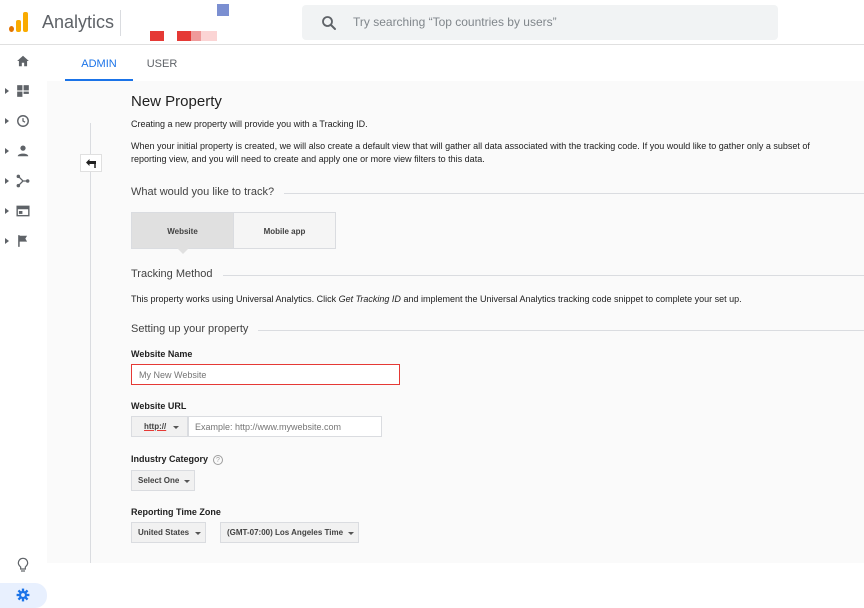 The height and width of the screenshot is (608, 864). I want to click on industry-category-label: Industry Category, so click(170, 459).